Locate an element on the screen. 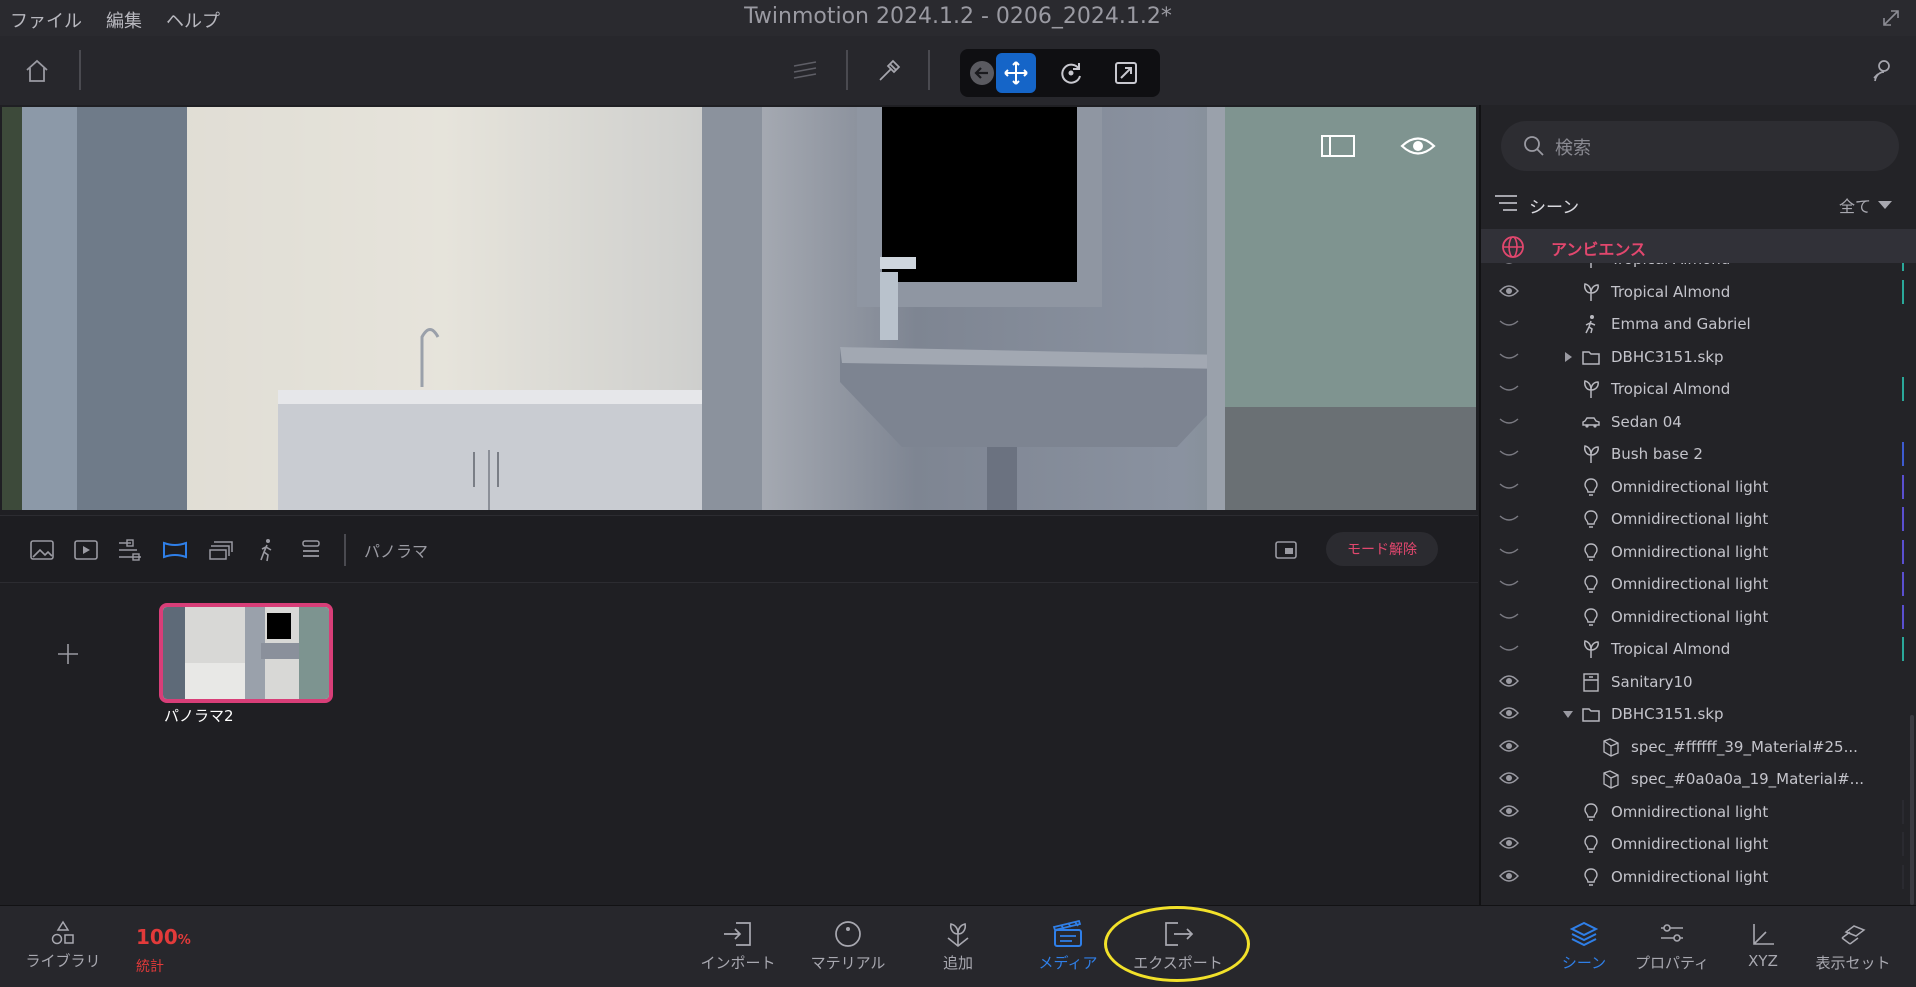  tree-row: Bush base 2 is located at coordinates (1698, 454).